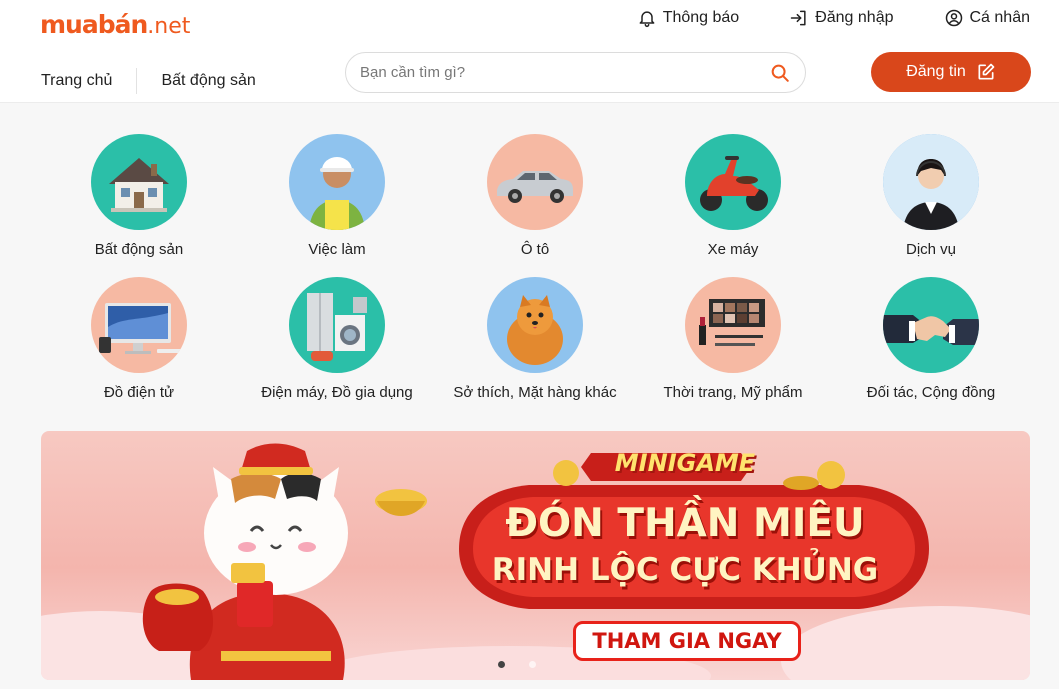 This screenshot has height=689, width=1059. Describe the element at coordinates (139, 249) in the screenshot. I see `category-label: Bất động sản` at that location.